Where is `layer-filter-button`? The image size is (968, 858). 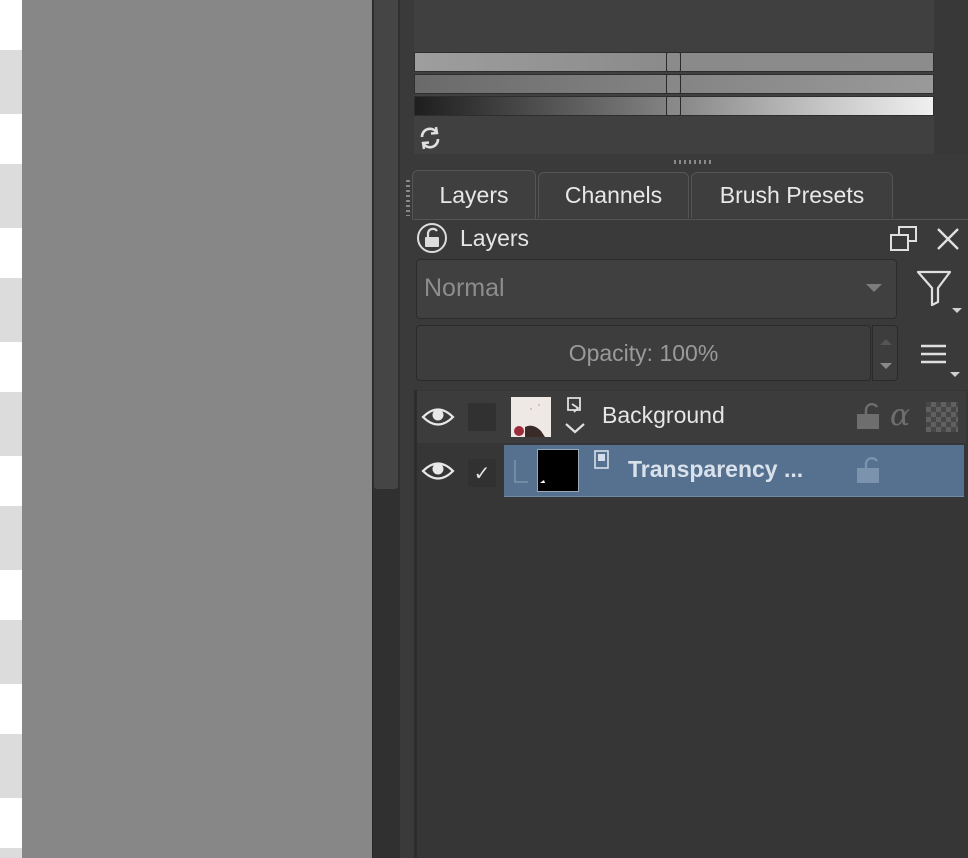 layer-filter-button is located at coordinates (937, 290).